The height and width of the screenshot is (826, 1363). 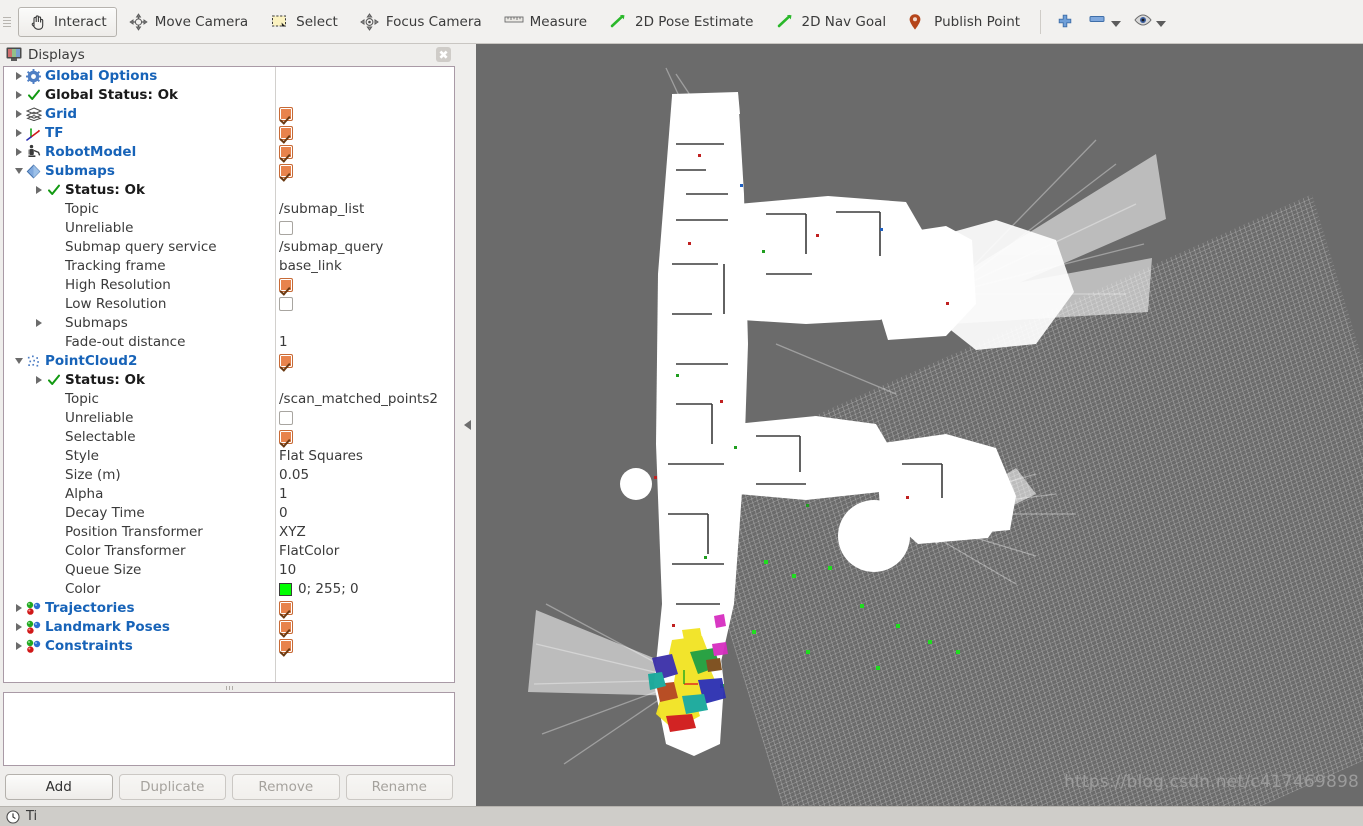 I want to click on tree-row: Topic/submap_list, so click(x=229, y=209).